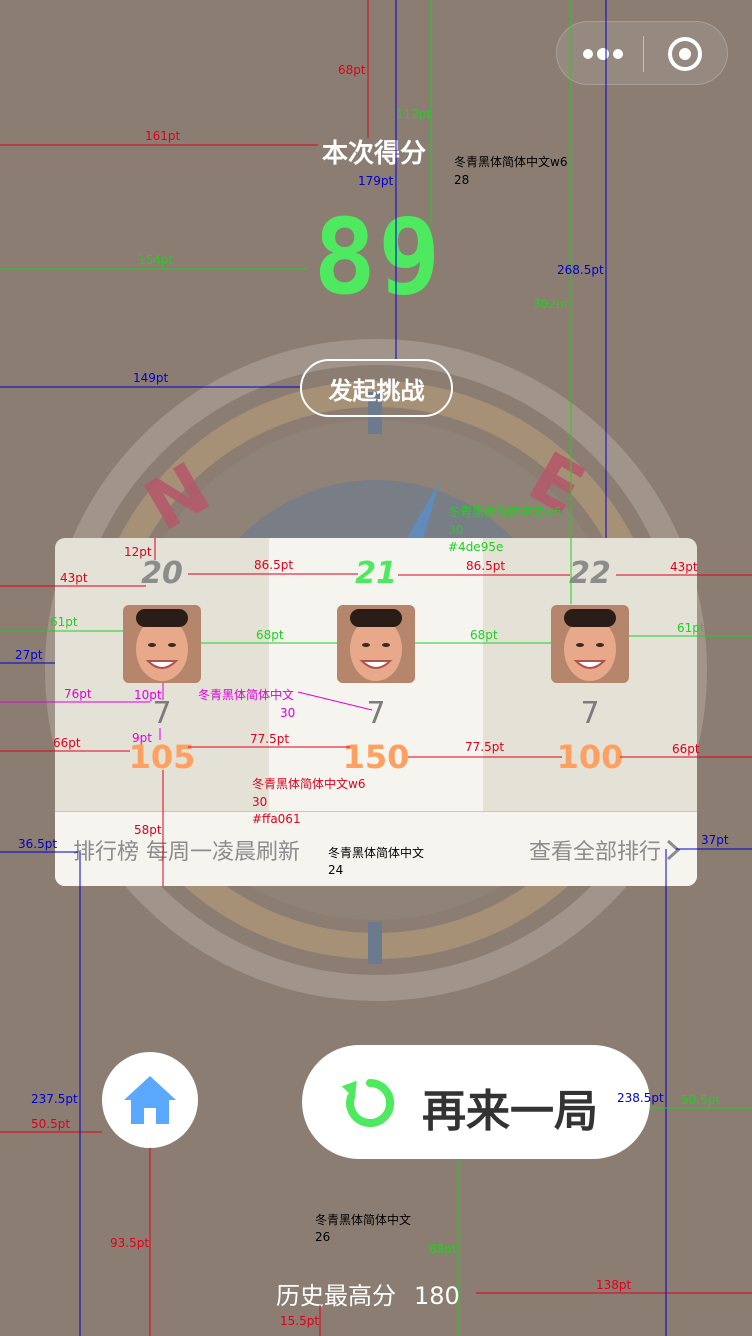 This screenshot has height=1336, width=752. What do you see at coordinates (551, 304) in the screenshot?
I see `annotation-label: 302pt` at bounding box center [551, 304].